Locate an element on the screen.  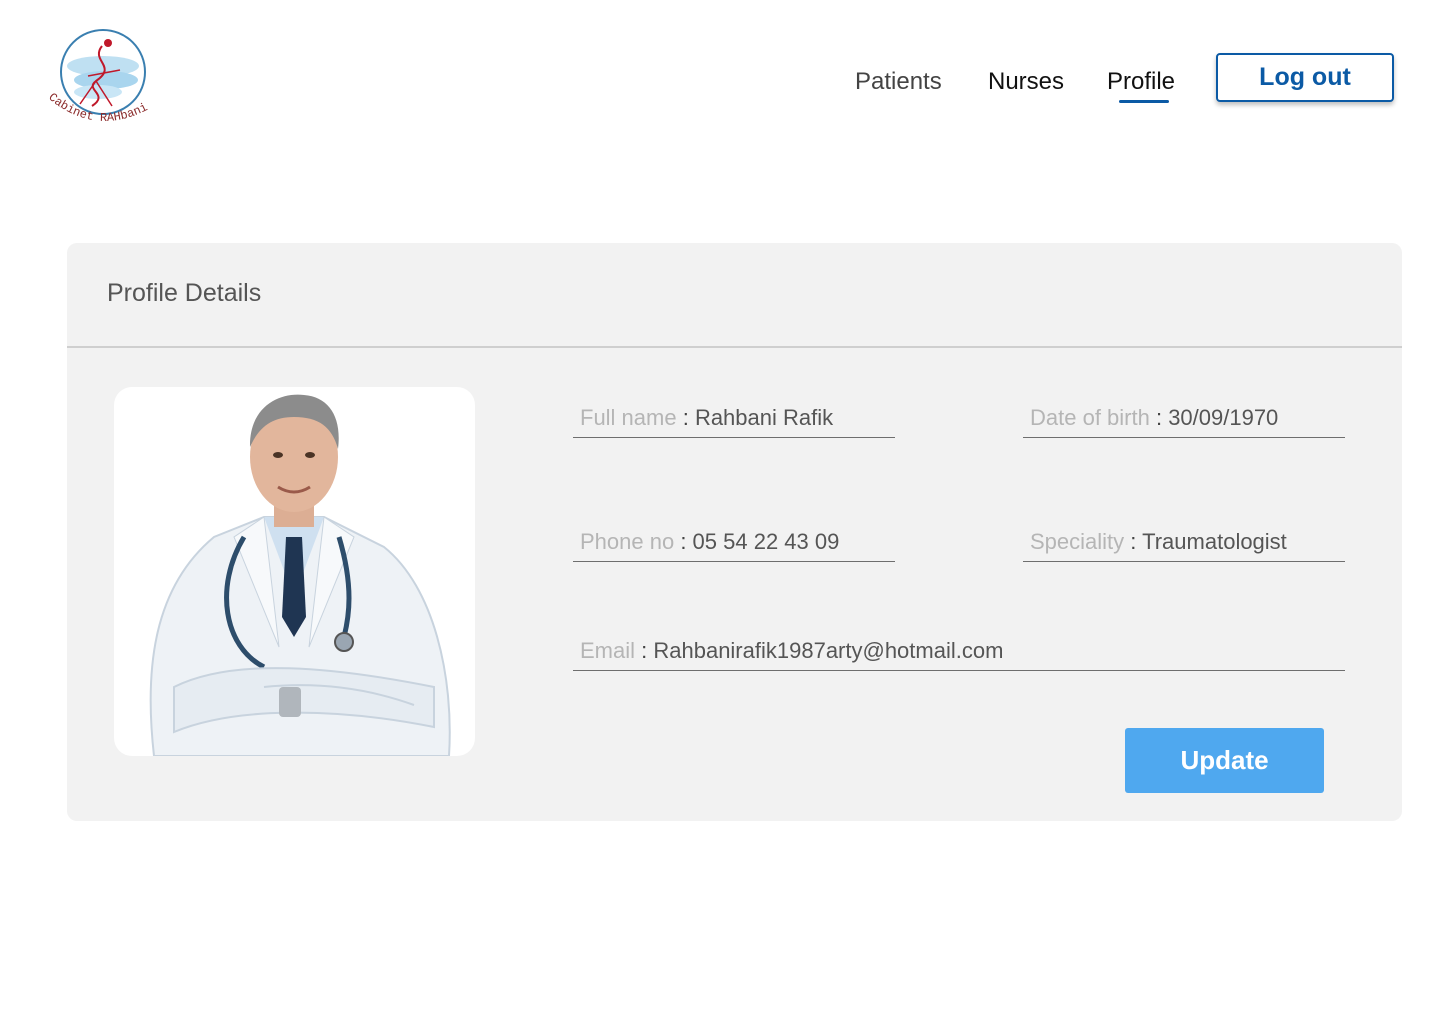
email-label: Email is located at coordinates (608, 650).